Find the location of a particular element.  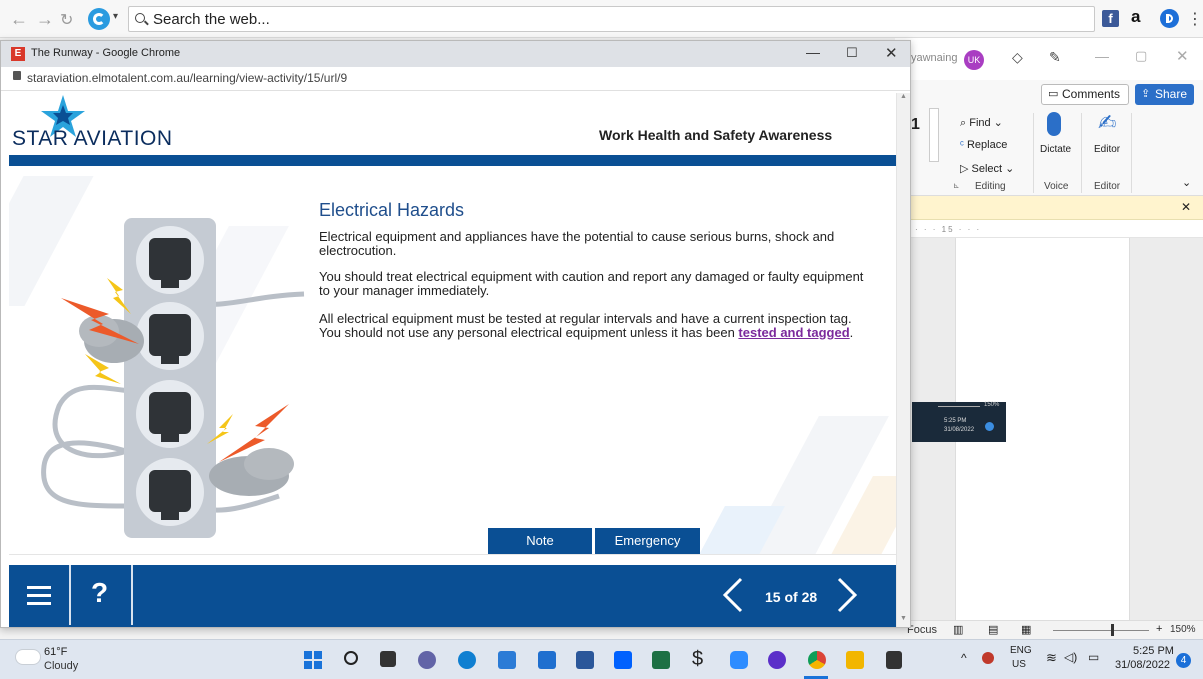

wifi-icon: ≋ is located at coordinates (1051, 658).